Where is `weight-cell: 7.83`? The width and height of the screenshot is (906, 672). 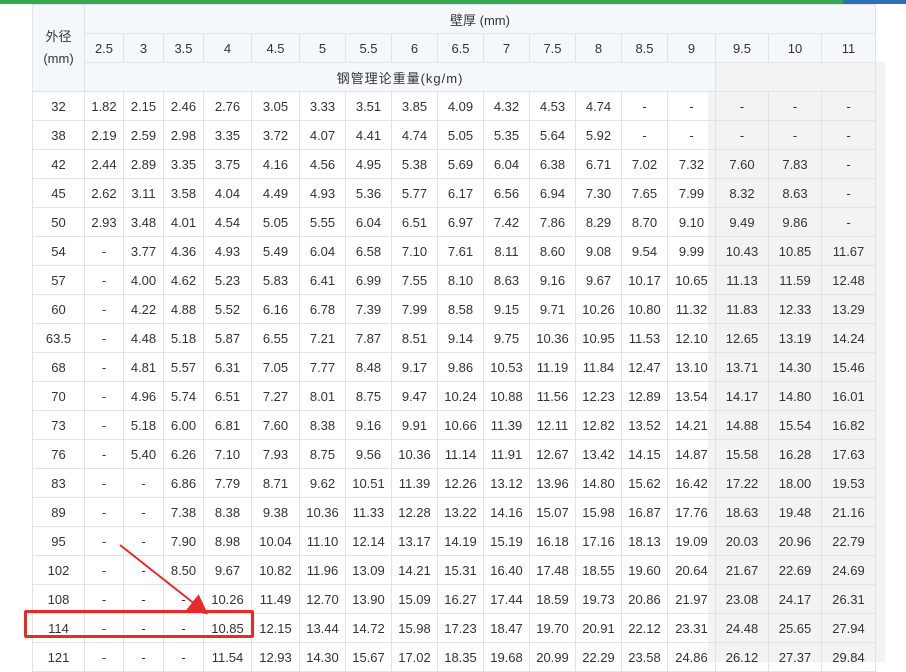 weight-cell: 7.83 is located at coordinates (795, 164).